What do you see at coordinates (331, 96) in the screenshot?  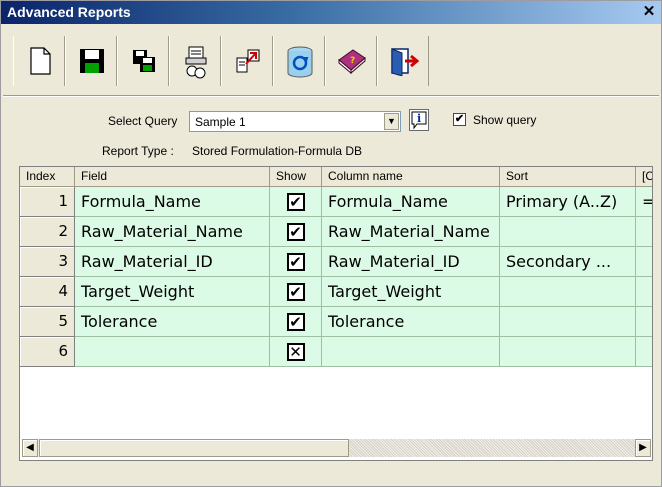 I see `toolbar-separator` at bounding box center [331, 96].